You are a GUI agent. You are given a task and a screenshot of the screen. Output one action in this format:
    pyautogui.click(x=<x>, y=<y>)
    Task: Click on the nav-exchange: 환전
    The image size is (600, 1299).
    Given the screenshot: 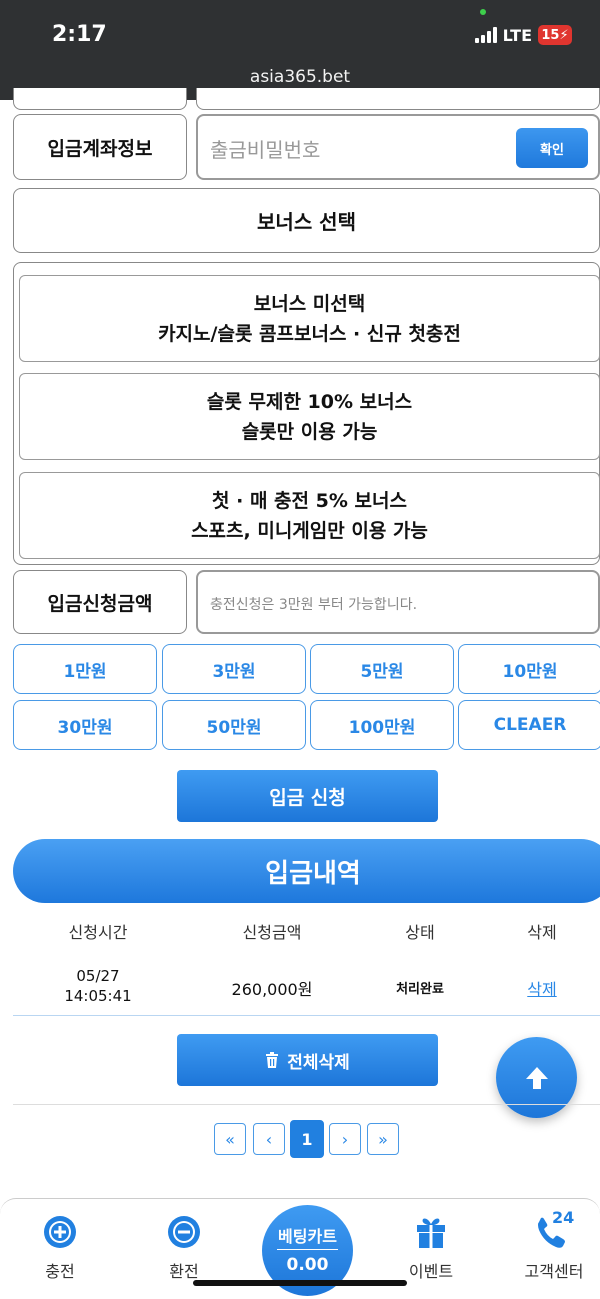 What is the action you would take?
    pyautogui.click(x=184, y=1248)
    